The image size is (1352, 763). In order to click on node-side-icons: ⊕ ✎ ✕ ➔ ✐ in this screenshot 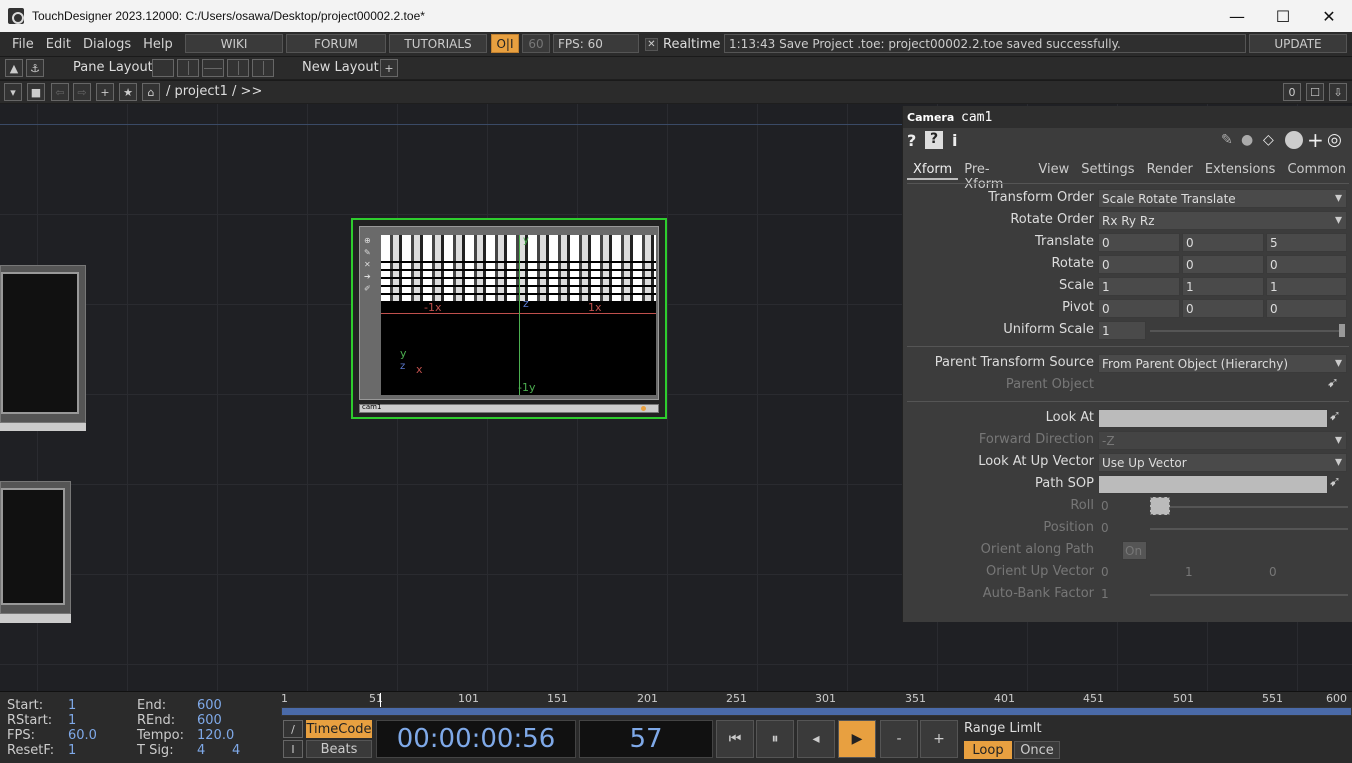, I will do `click(370, 265)`.